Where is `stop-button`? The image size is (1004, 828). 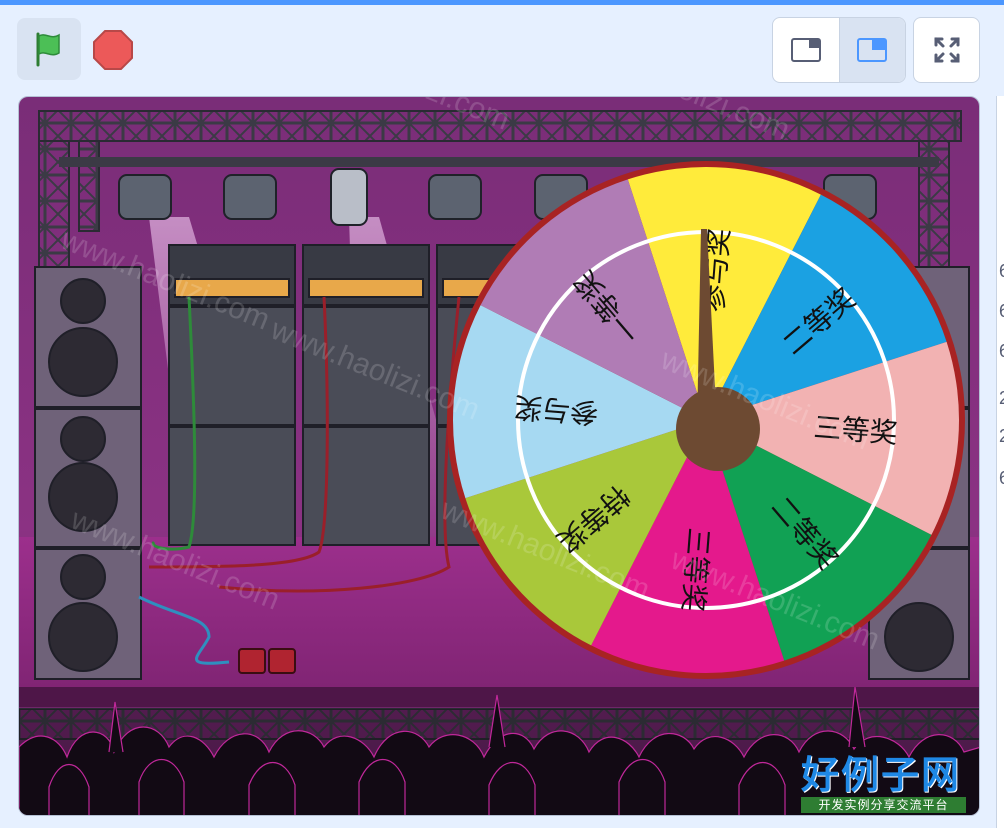
stop-button is located at coordinates (113, 50).